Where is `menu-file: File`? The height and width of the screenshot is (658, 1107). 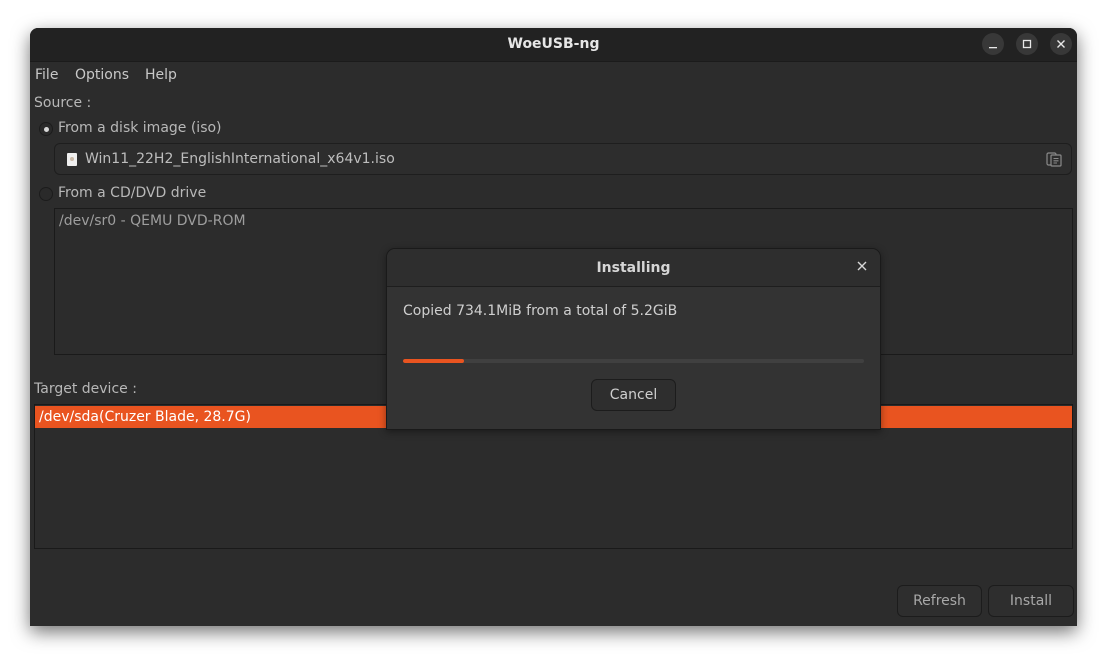 menu-file: File is located at coordinates (46, 75).